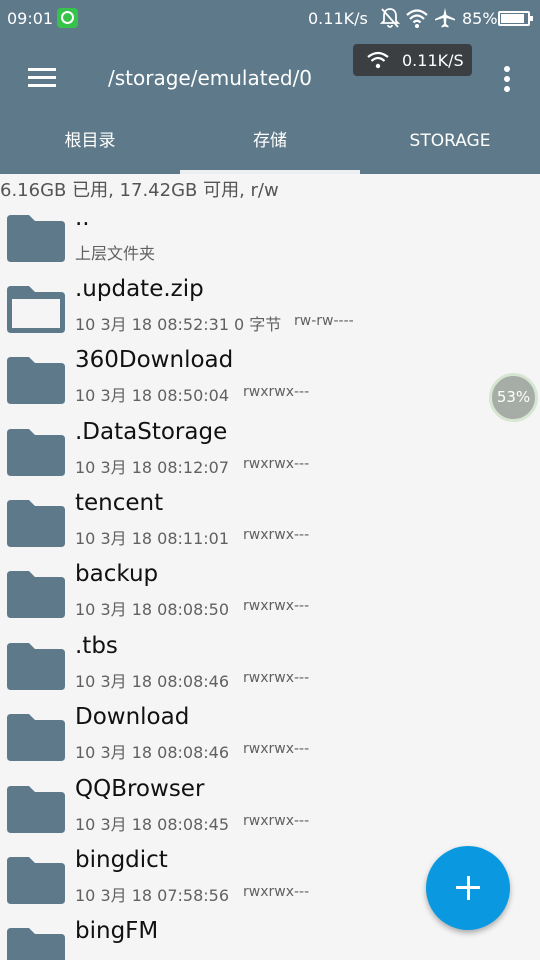 This screenshot has width=540, height=960. What do you see at coordinates (140, 789) in the screenshot?
I see `file-name: QQBrowser` at bounding box center [140, 789].